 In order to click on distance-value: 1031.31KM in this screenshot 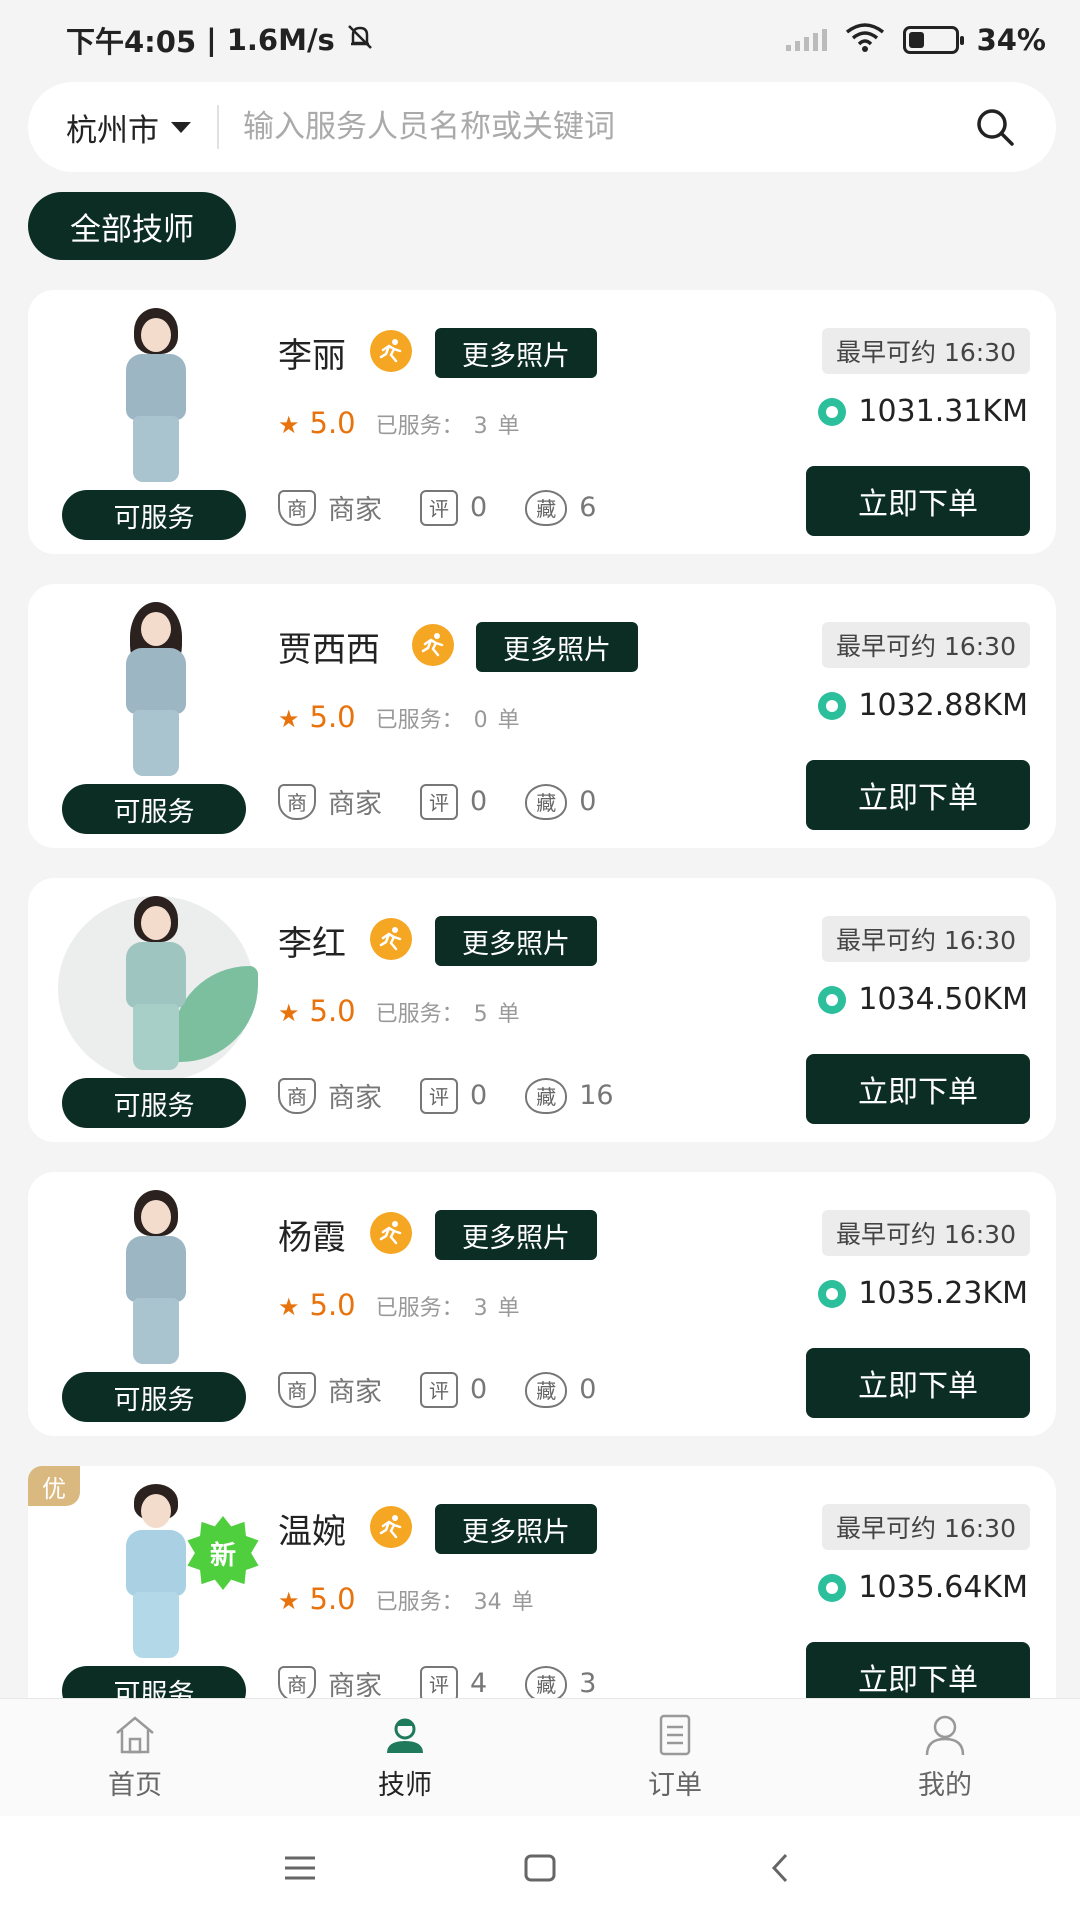, I will do `click(943, 411)`.